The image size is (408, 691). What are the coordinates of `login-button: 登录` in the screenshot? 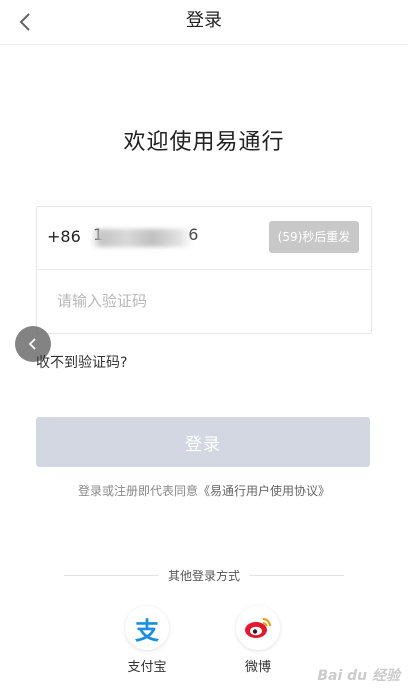 It's located at (203, 442).